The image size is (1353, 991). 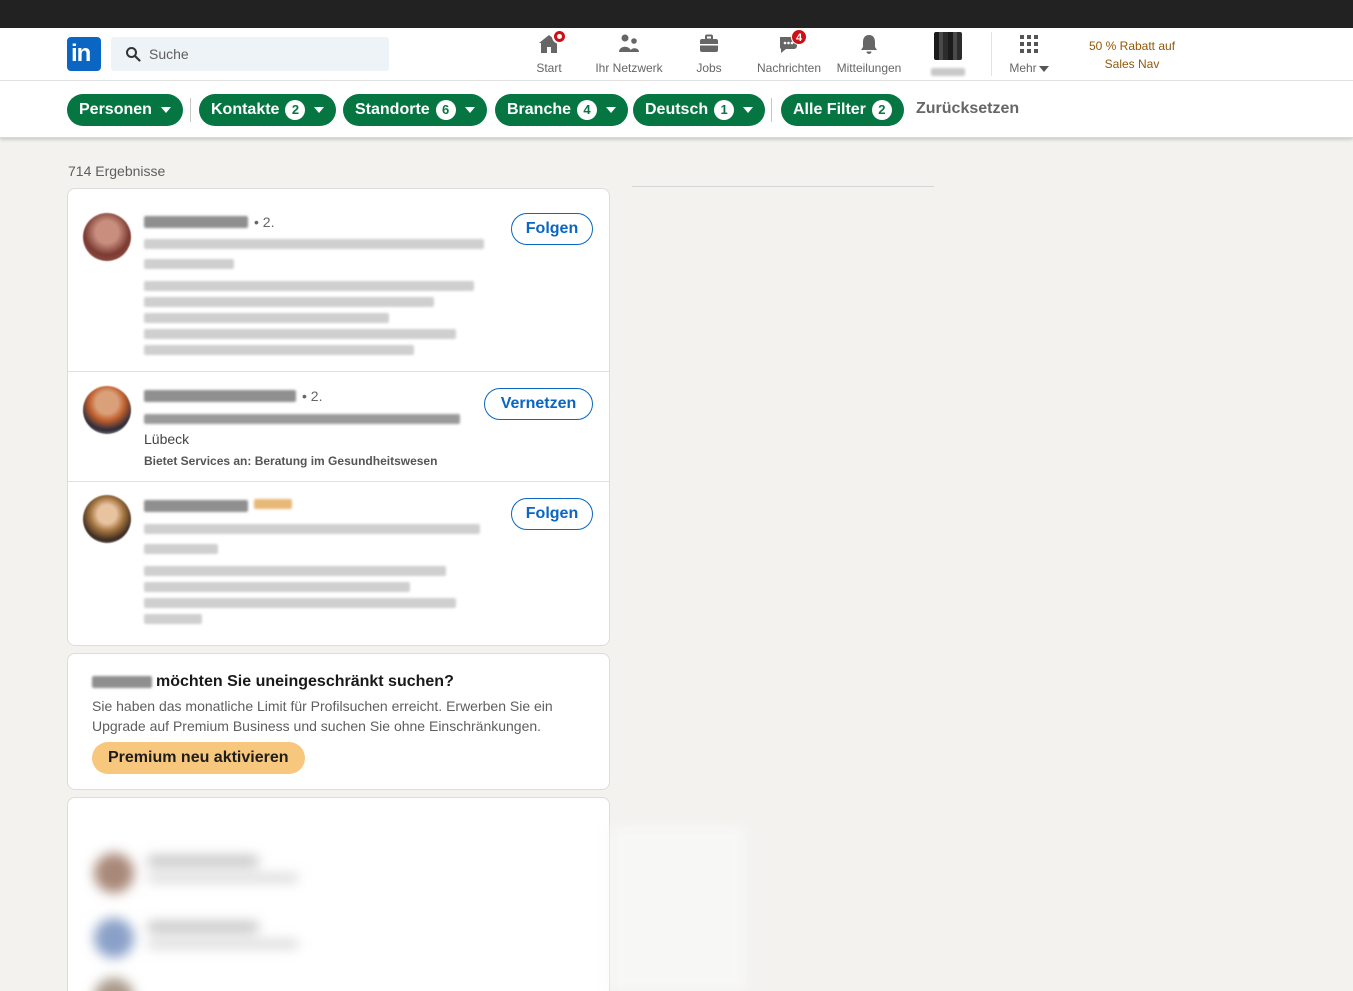 I want to click on nav-item-network: Ihr Netzwerk, so click(x=629, y=55).